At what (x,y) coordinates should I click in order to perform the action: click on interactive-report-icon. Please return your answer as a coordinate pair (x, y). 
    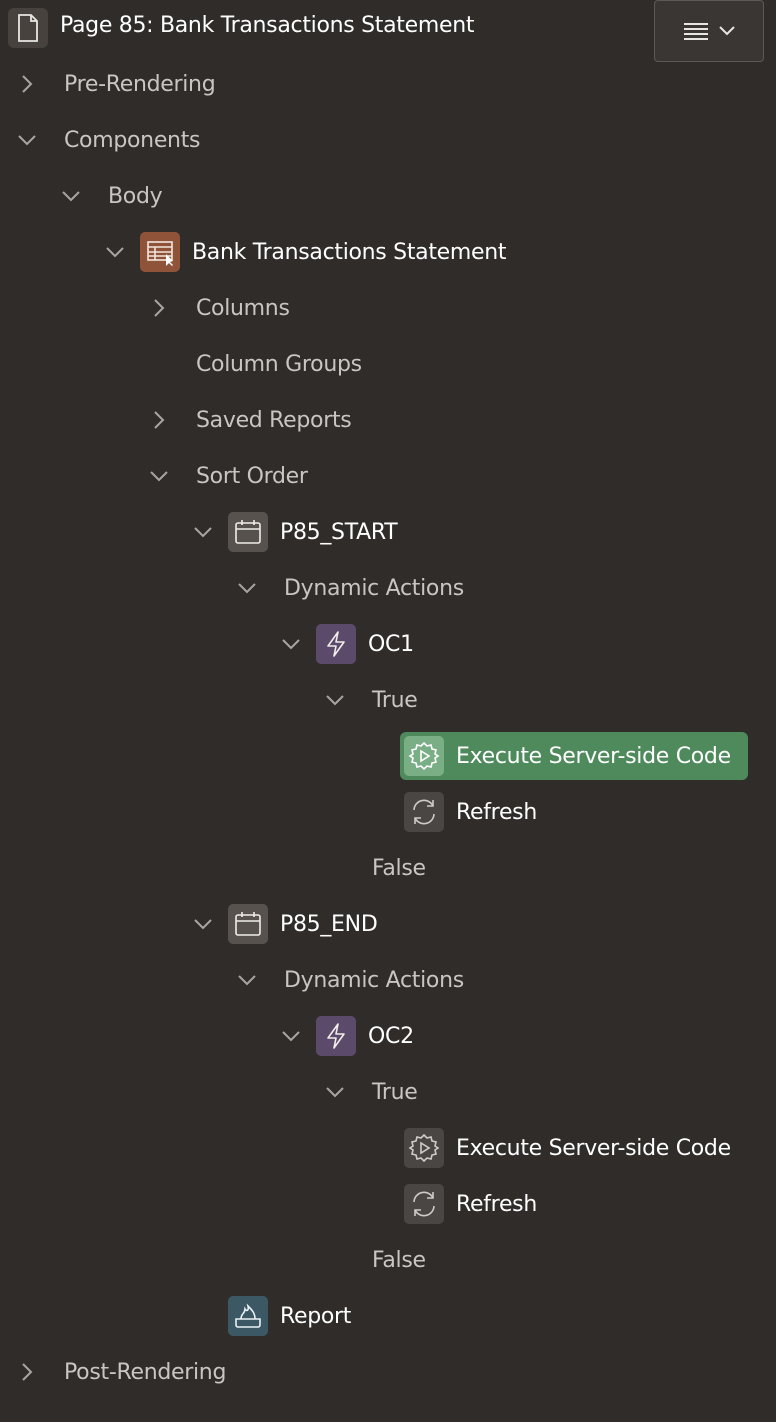
    Looking at the image, I should click on (160, 252).